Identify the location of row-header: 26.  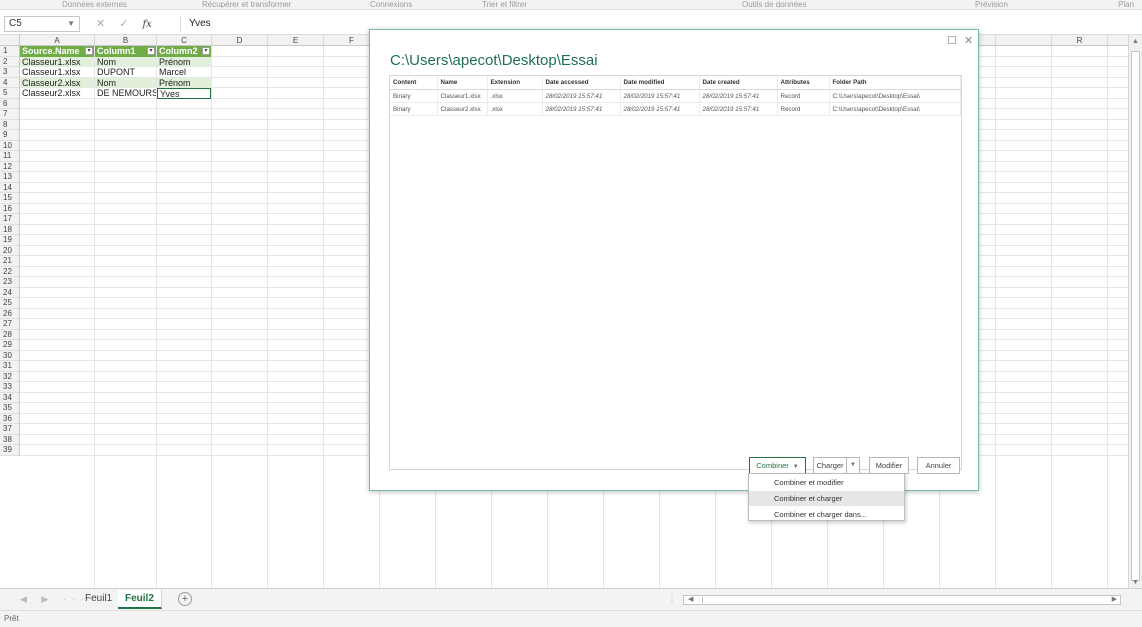
(10, 313).